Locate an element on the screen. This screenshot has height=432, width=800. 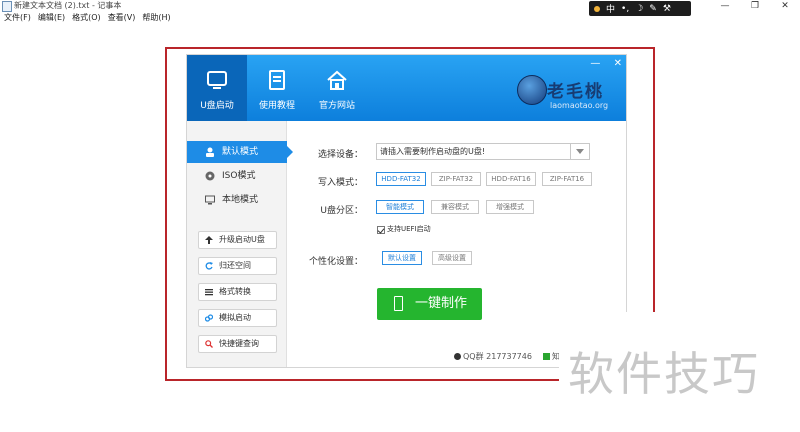
advanced-settings-button: 高级设置 is located at coordinates (452, 258).